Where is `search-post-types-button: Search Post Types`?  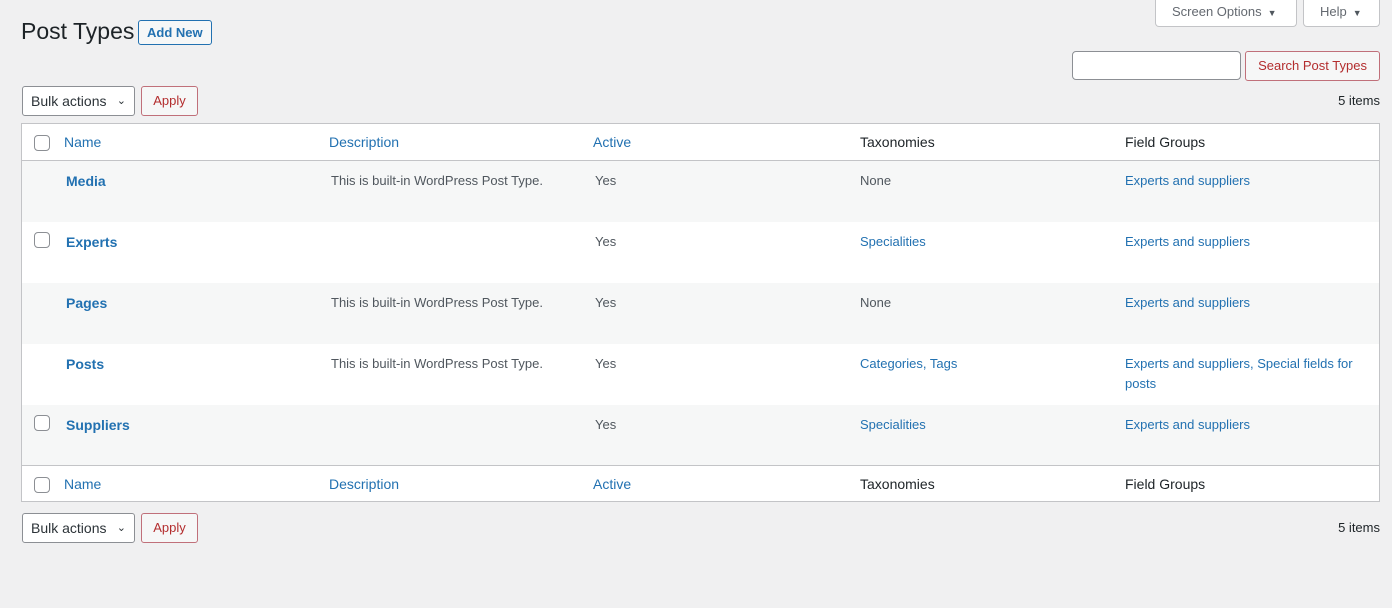 search-post-types-button: Search Post Types is located at coordinates (1312, 66).